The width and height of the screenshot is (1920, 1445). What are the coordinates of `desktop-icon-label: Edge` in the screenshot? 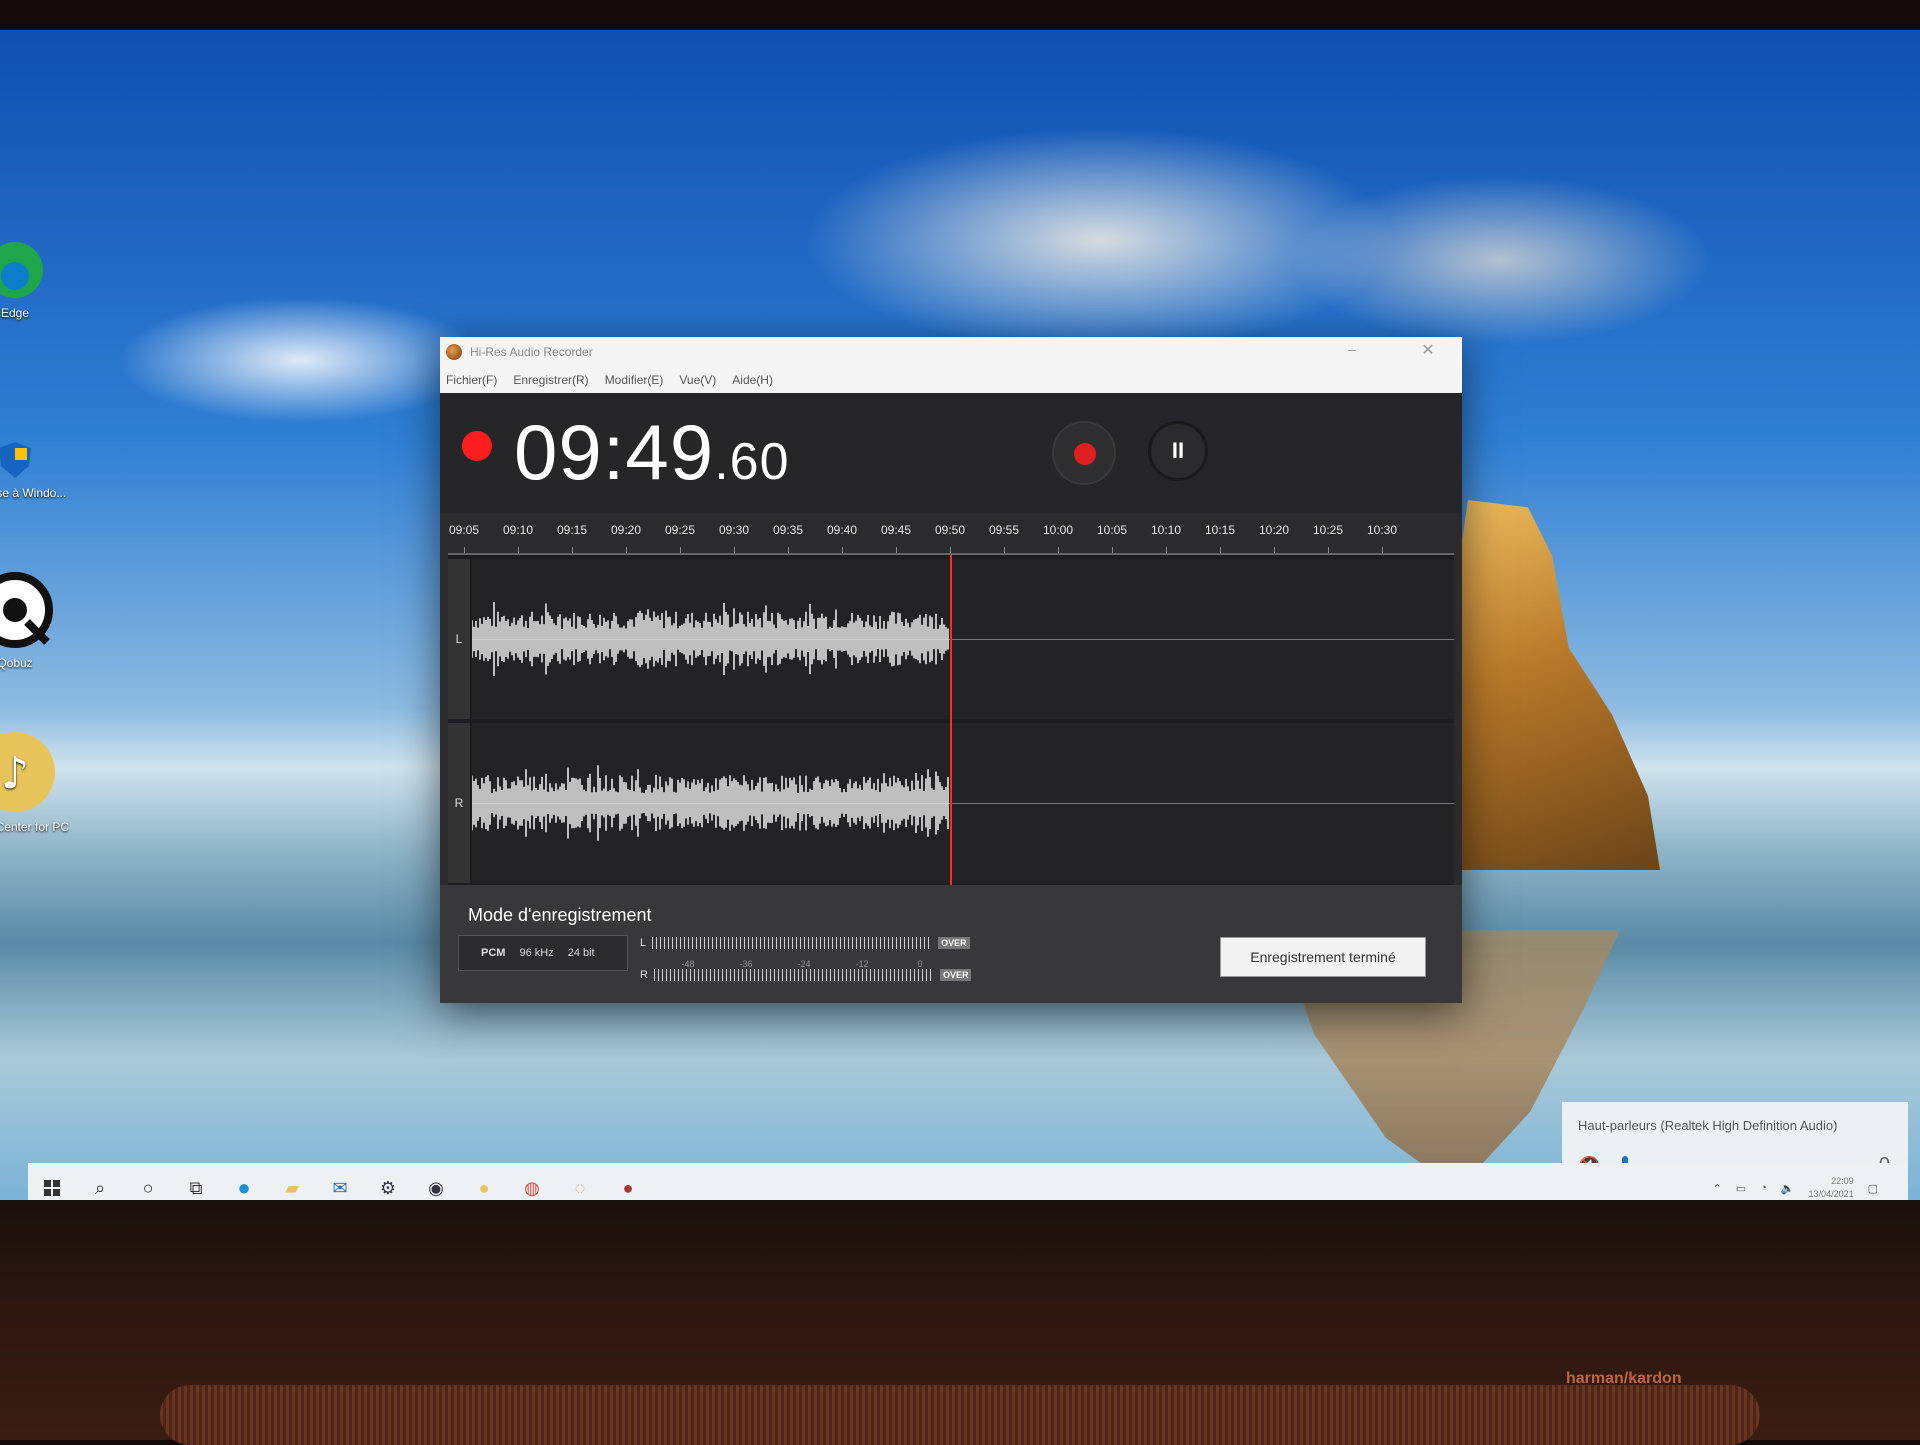 It's located at (15, 313).